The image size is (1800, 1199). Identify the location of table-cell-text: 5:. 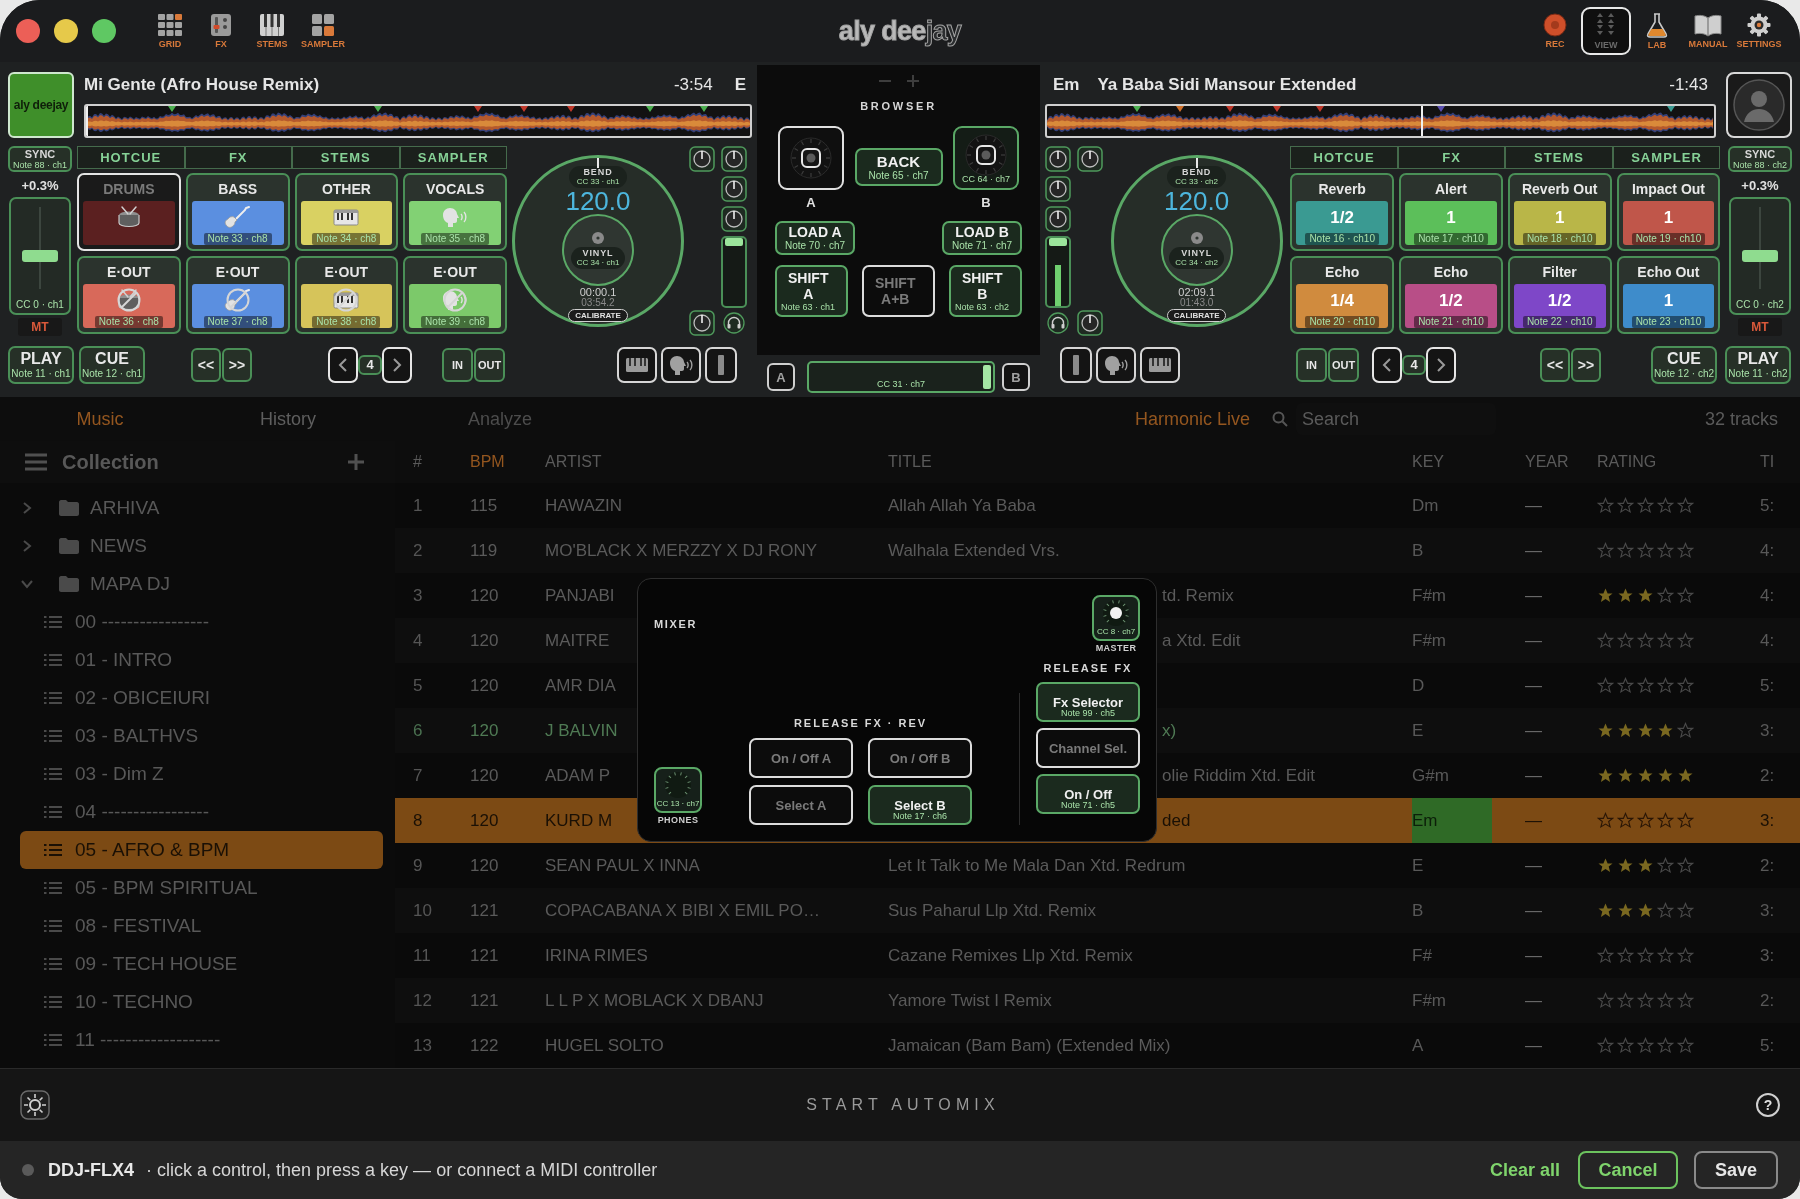
(1767, 505).